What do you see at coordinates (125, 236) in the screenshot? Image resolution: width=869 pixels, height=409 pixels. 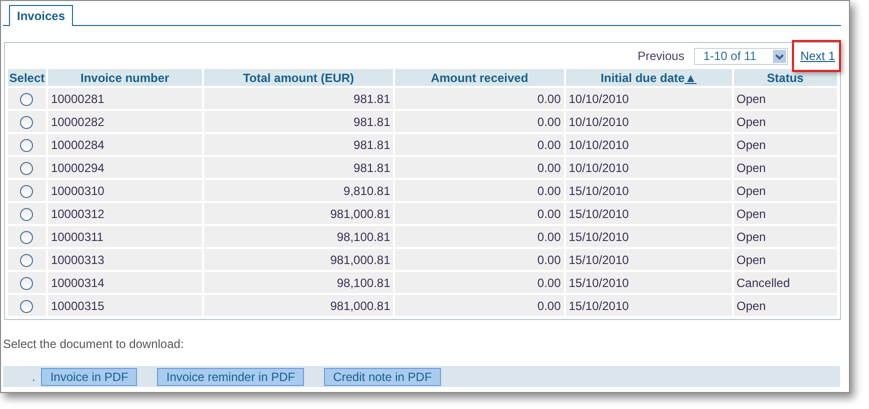 I see `table-cell: 10000311` at bounding box center [125, 236].